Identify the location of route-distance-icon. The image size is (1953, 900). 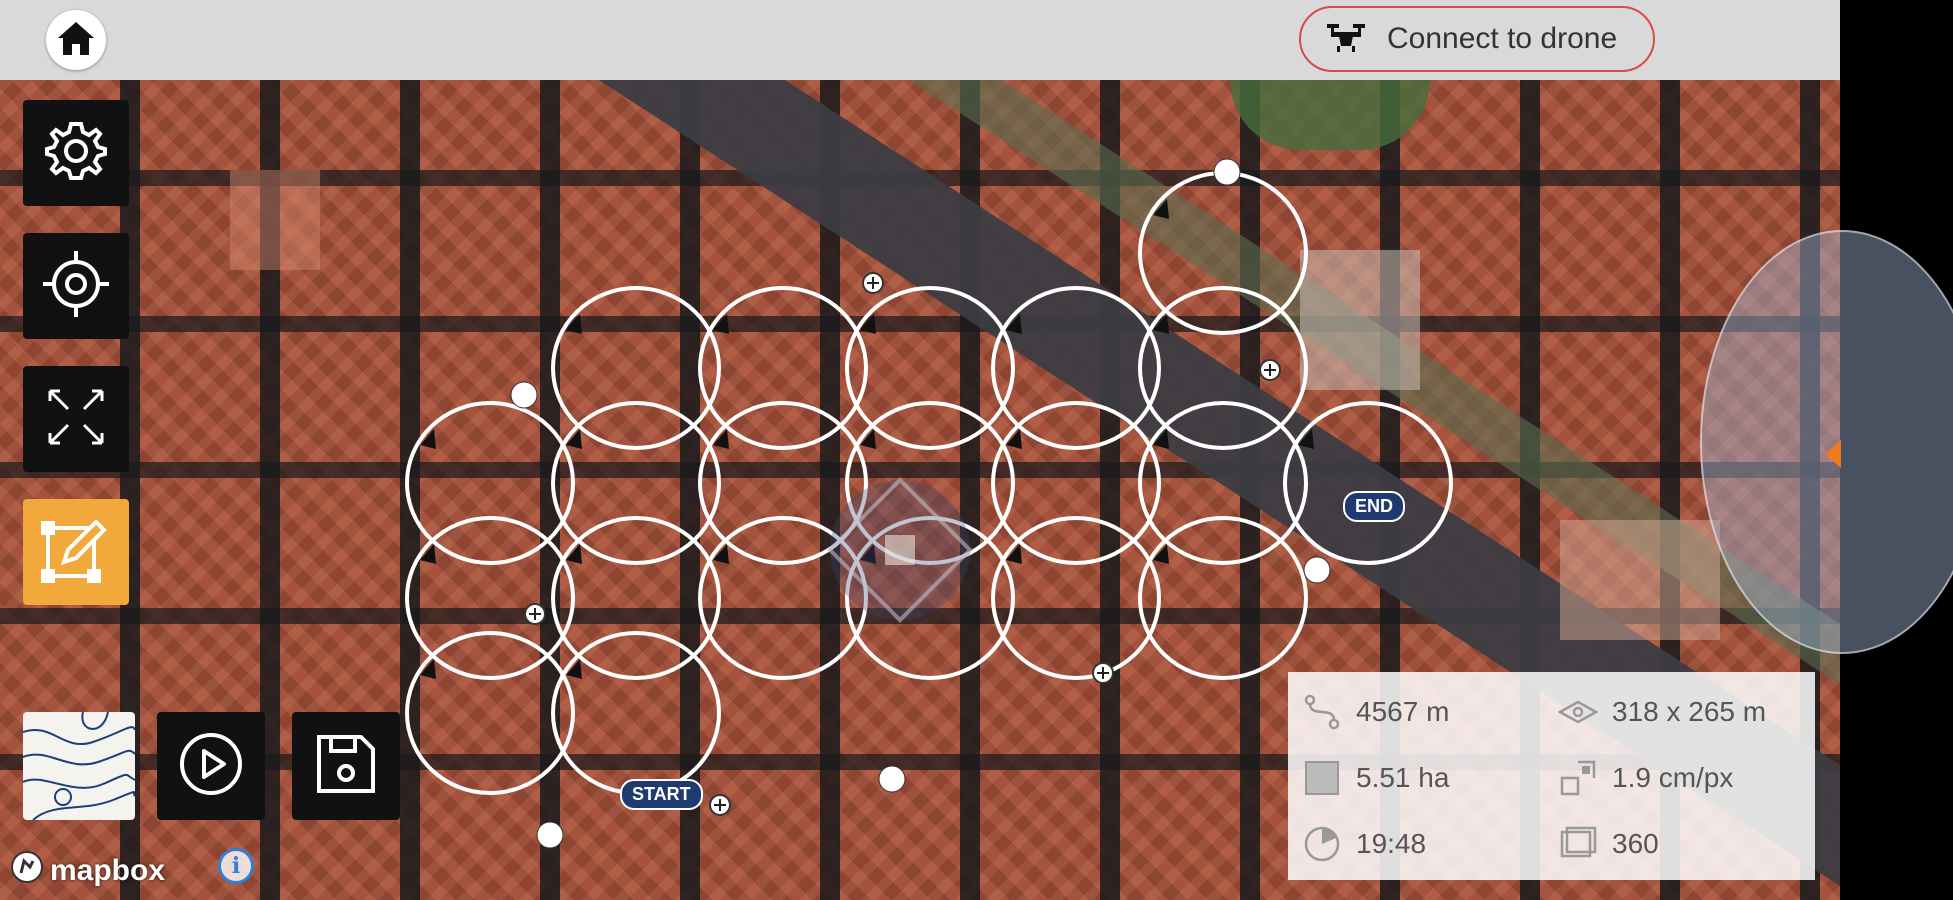
(1322, 712).